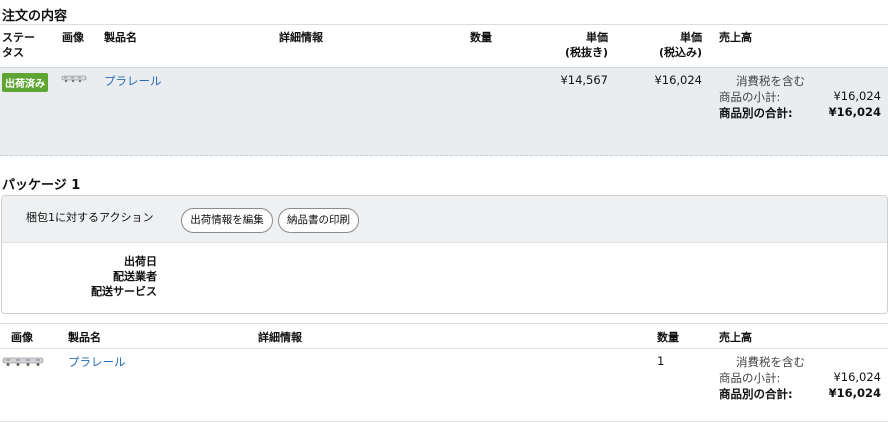  I want to click on package-action-label: 梱包1に対するアクション, so click(90, 217).